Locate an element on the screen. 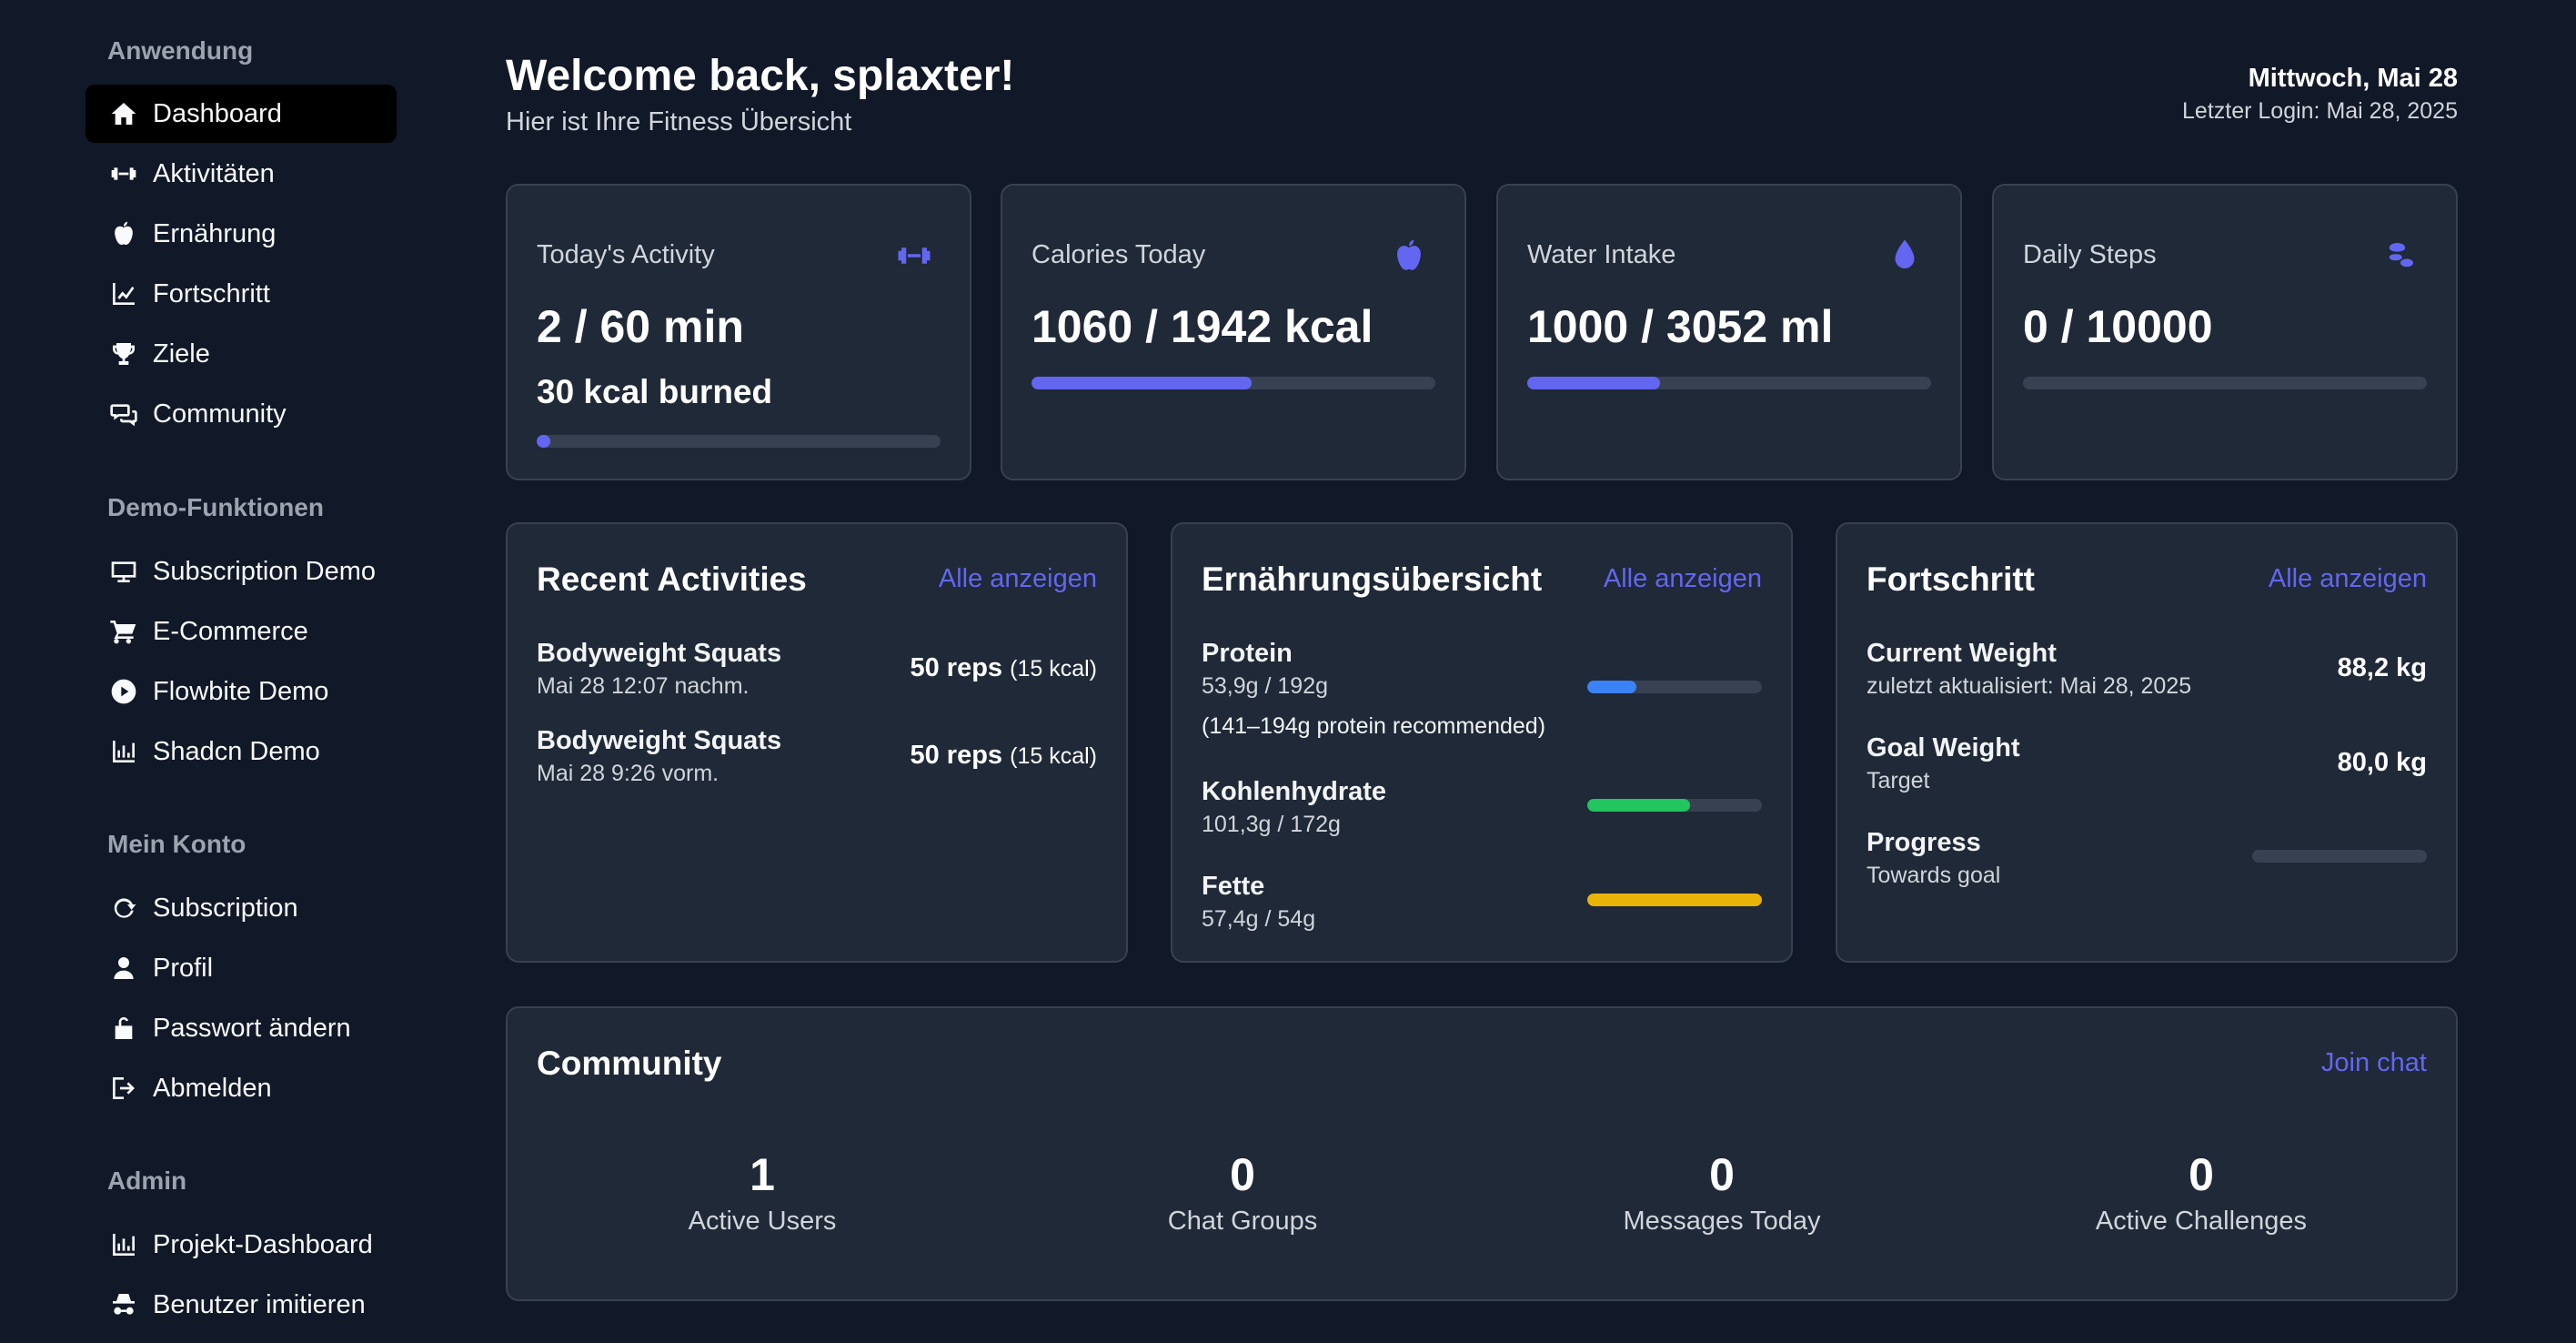 This screenshot has width=2576, height=1343. play-circle-icon is located at coordinates (123, 691).